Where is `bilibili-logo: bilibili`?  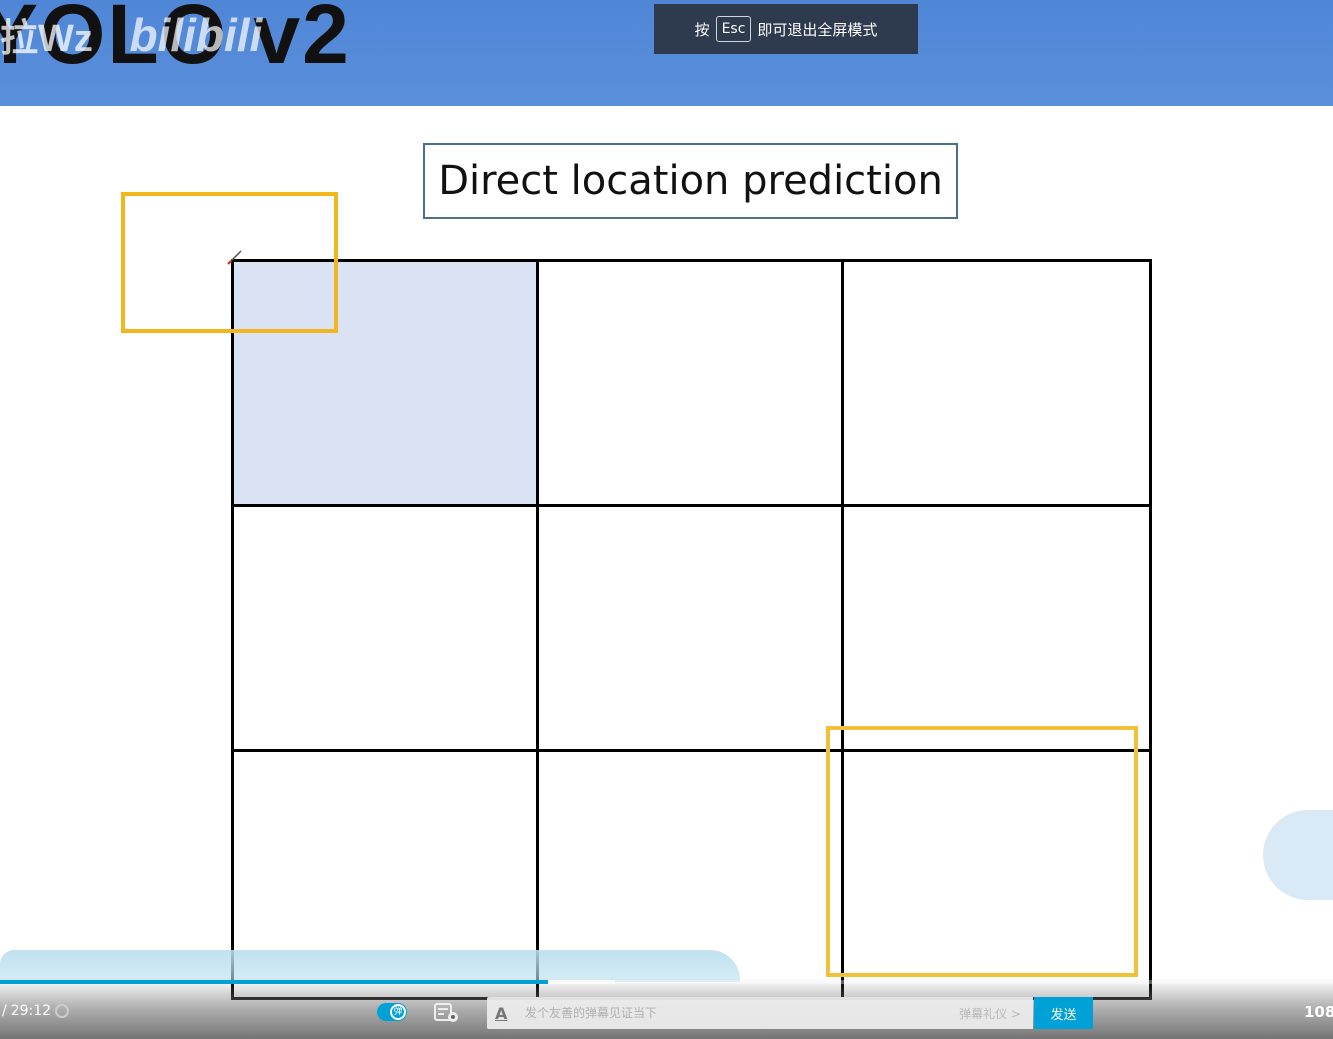
bilibili-logo: bilibili is located at coordinates (196, 35).